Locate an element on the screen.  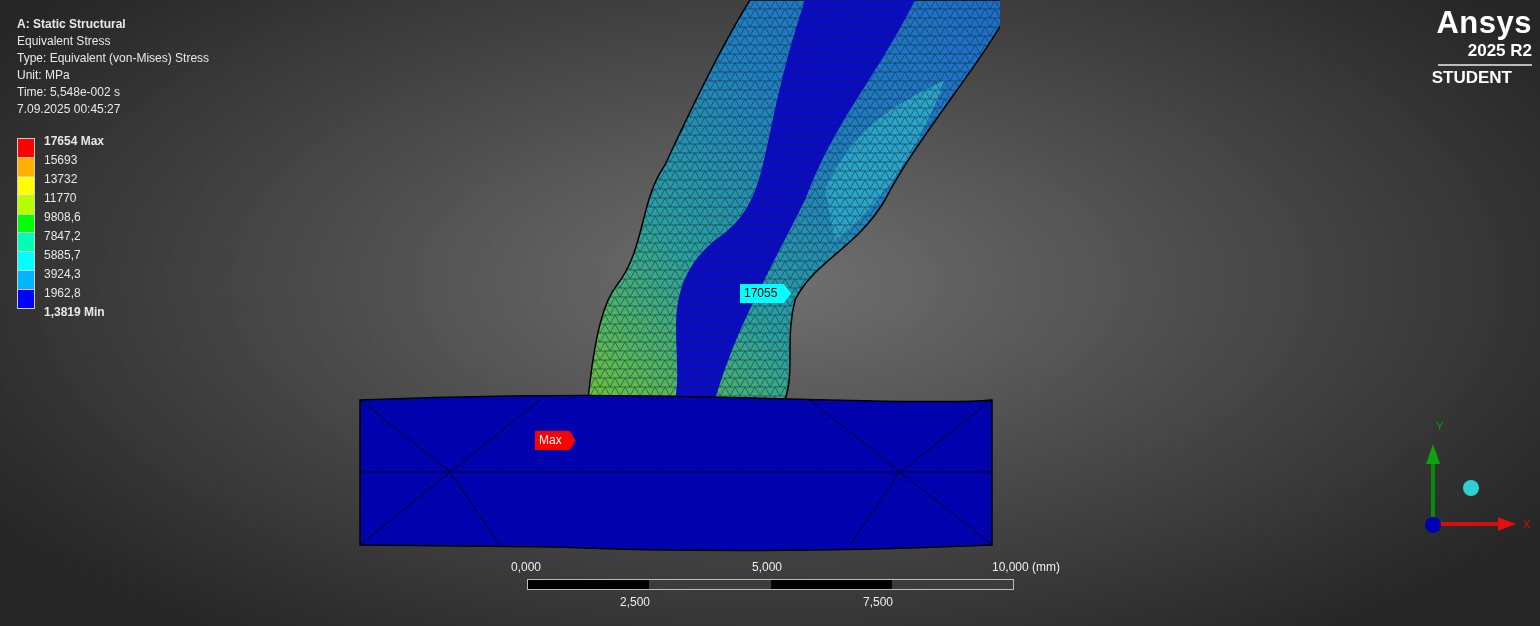
legend-value: 3924,3 is located at coordinates (63, 274).